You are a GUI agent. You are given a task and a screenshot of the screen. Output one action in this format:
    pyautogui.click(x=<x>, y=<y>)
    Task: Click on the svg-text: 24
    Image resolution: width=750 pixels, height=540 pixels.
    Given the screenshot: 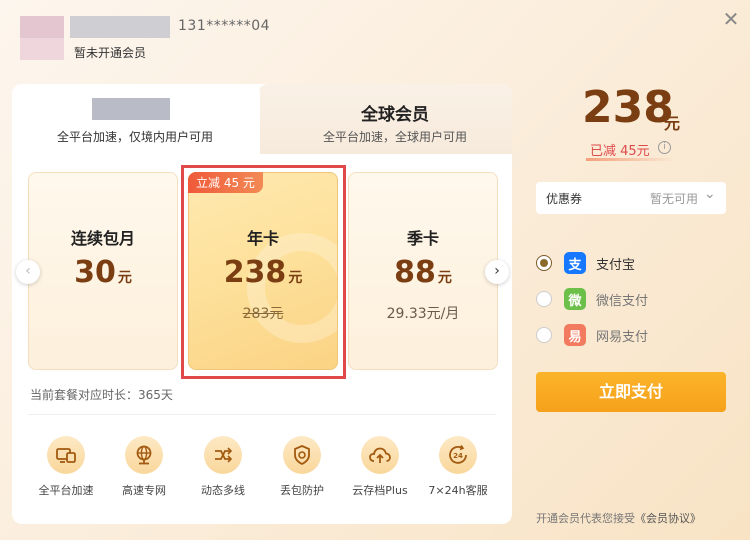 What is the action you would take?
    pyautogui.click(x=458, y=456)
    